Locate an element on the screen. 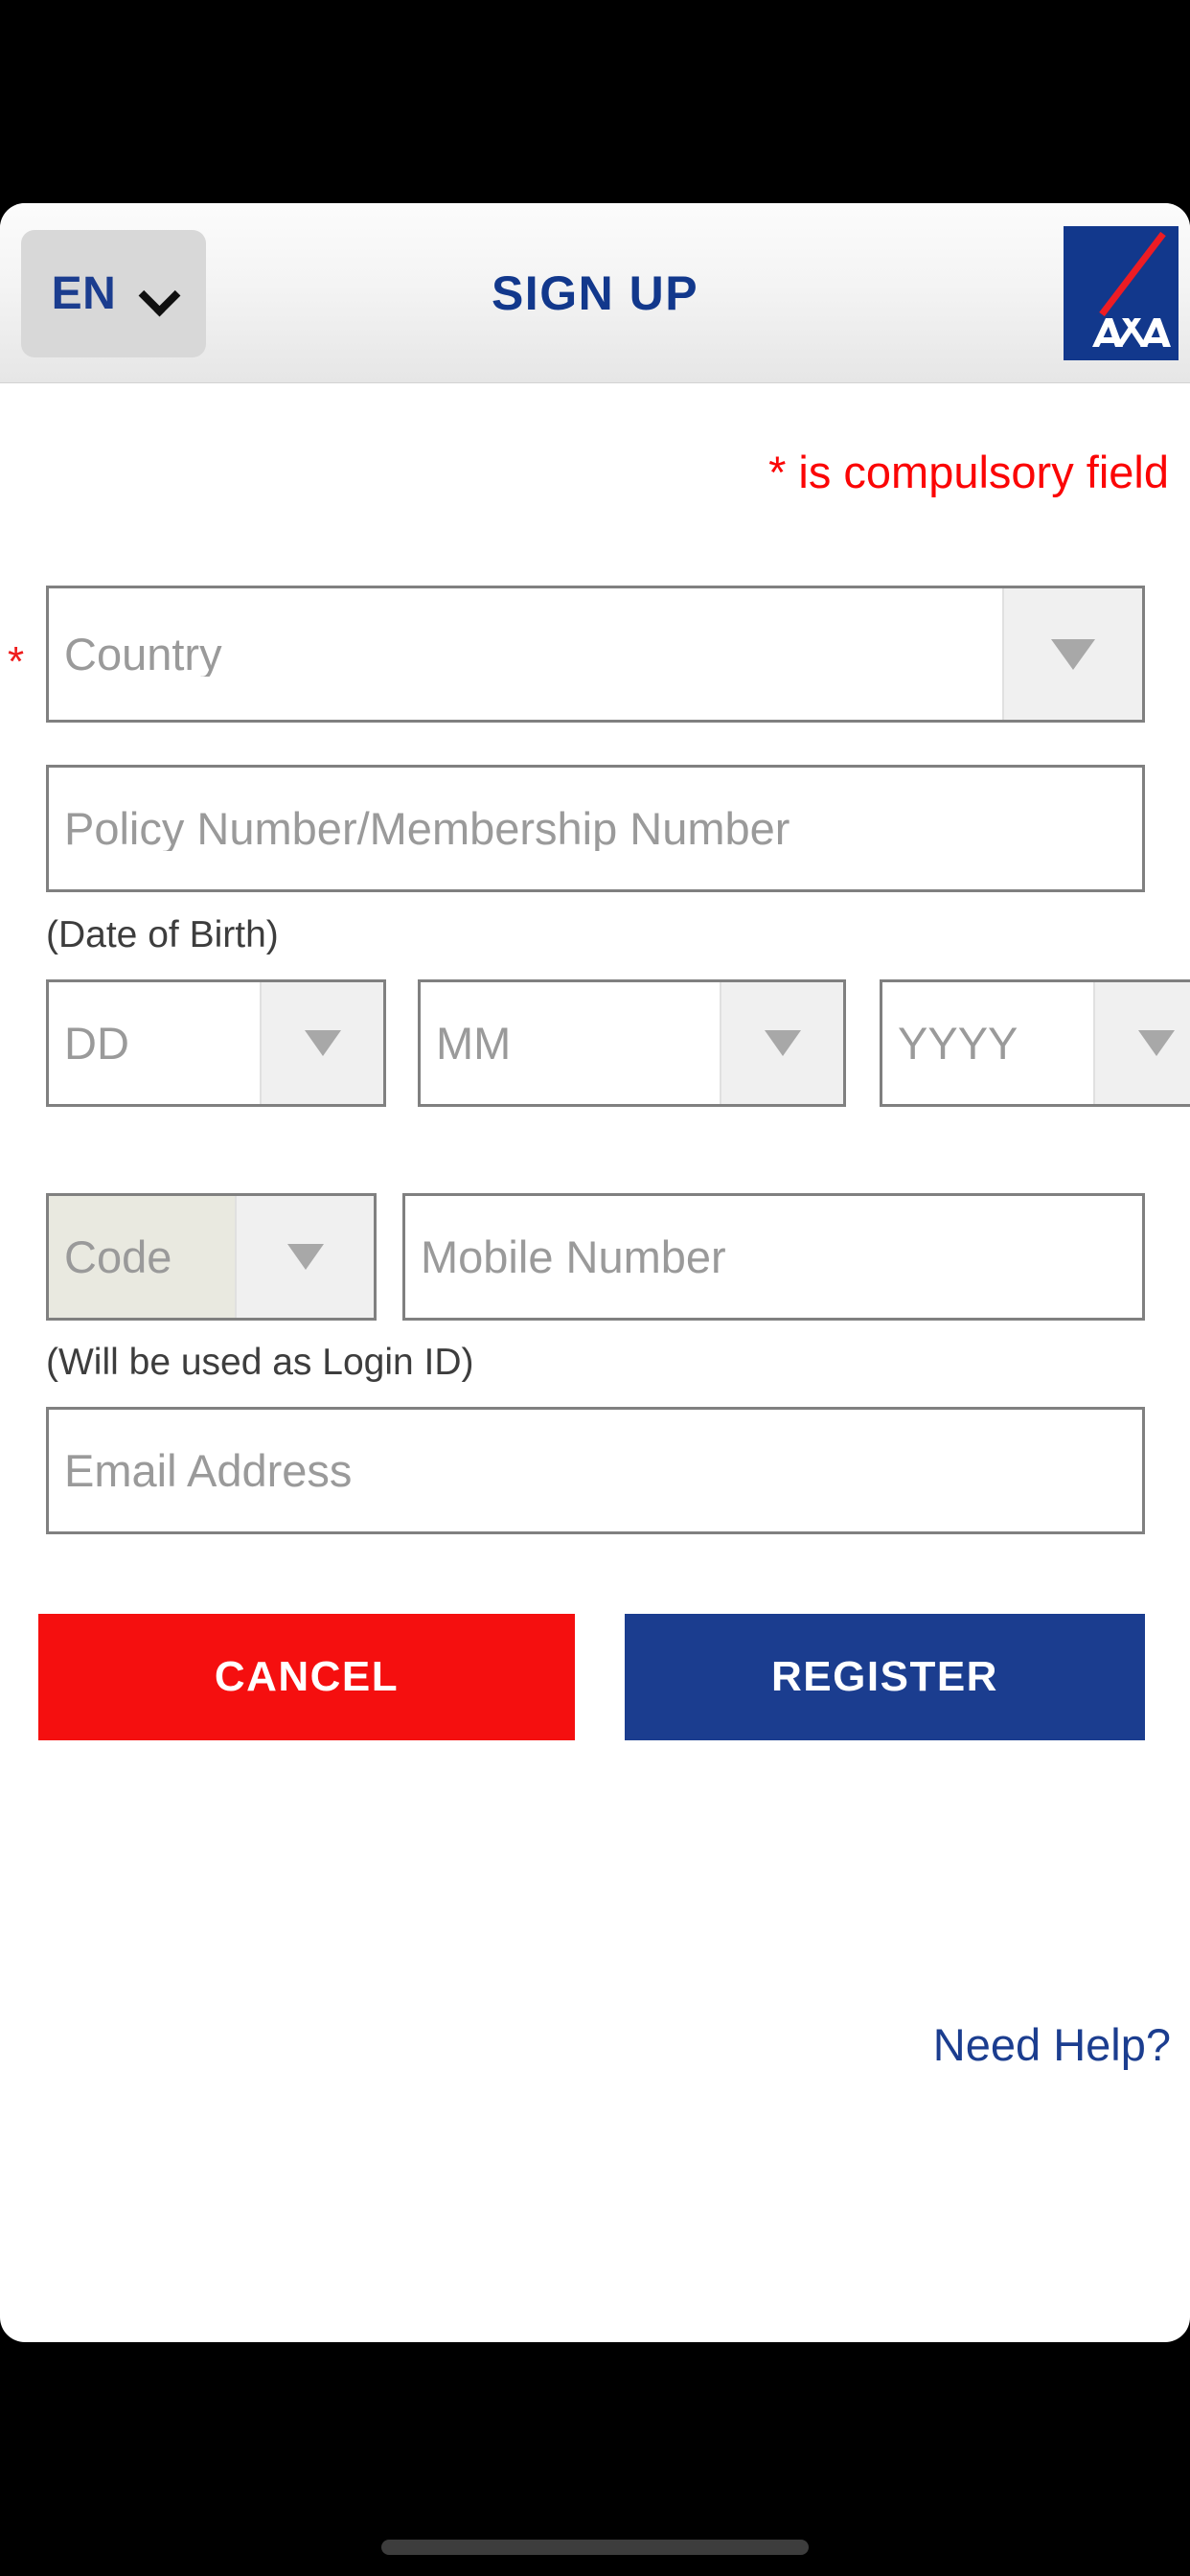 The width and height of the screenshot is (1190, 2576). date-of-birth-label: (Date of Birth) is located at coordinates (163, 934).